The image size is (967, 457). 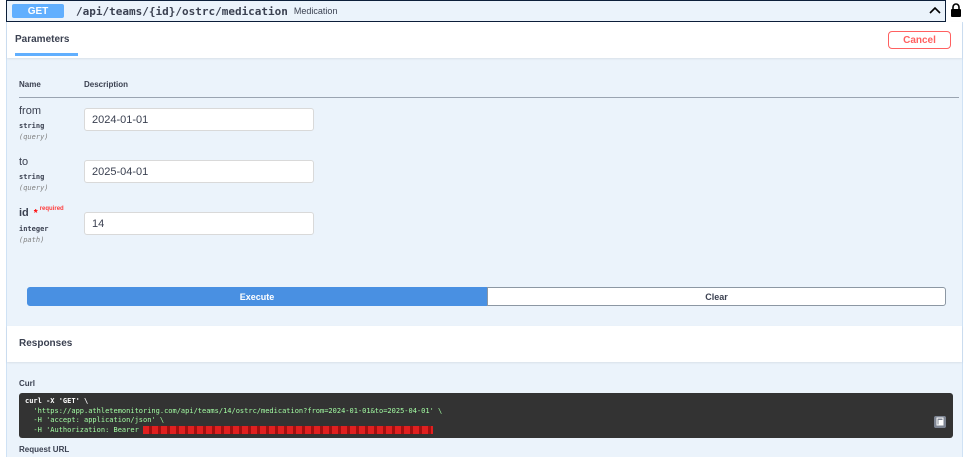 I want to click on param-name-id: id * required, so click(x=41, y=212).